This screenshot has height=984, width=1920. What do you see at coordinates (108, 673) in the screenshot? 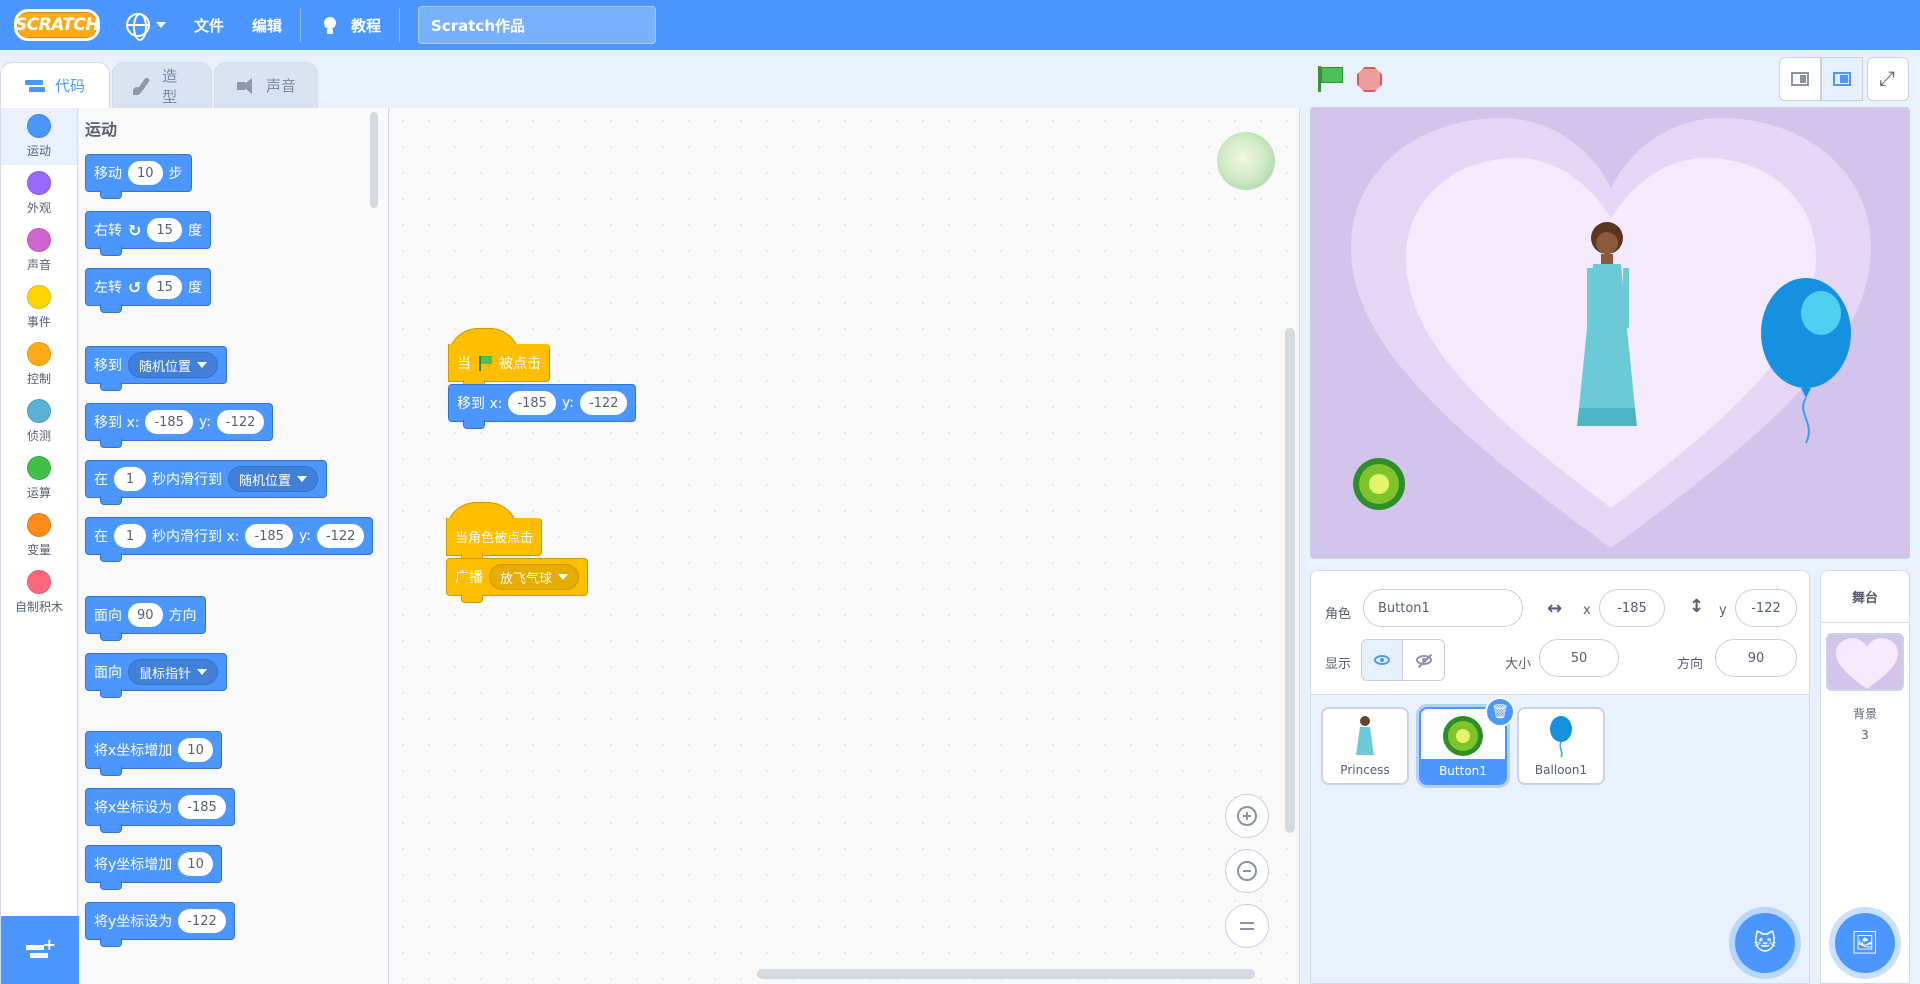
I see `block-text: 面向` at bounding box center [108, 673].